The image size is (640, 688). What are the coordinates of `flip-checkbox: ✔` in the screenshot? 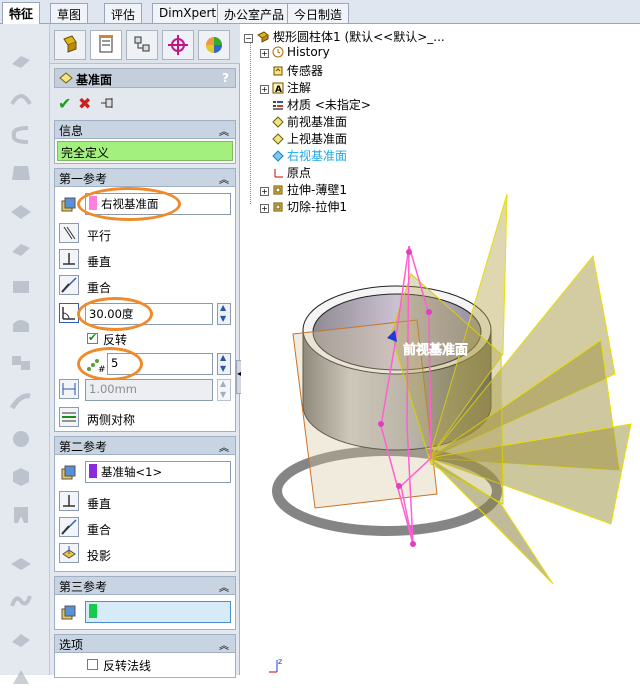 It's located at (92, 337).